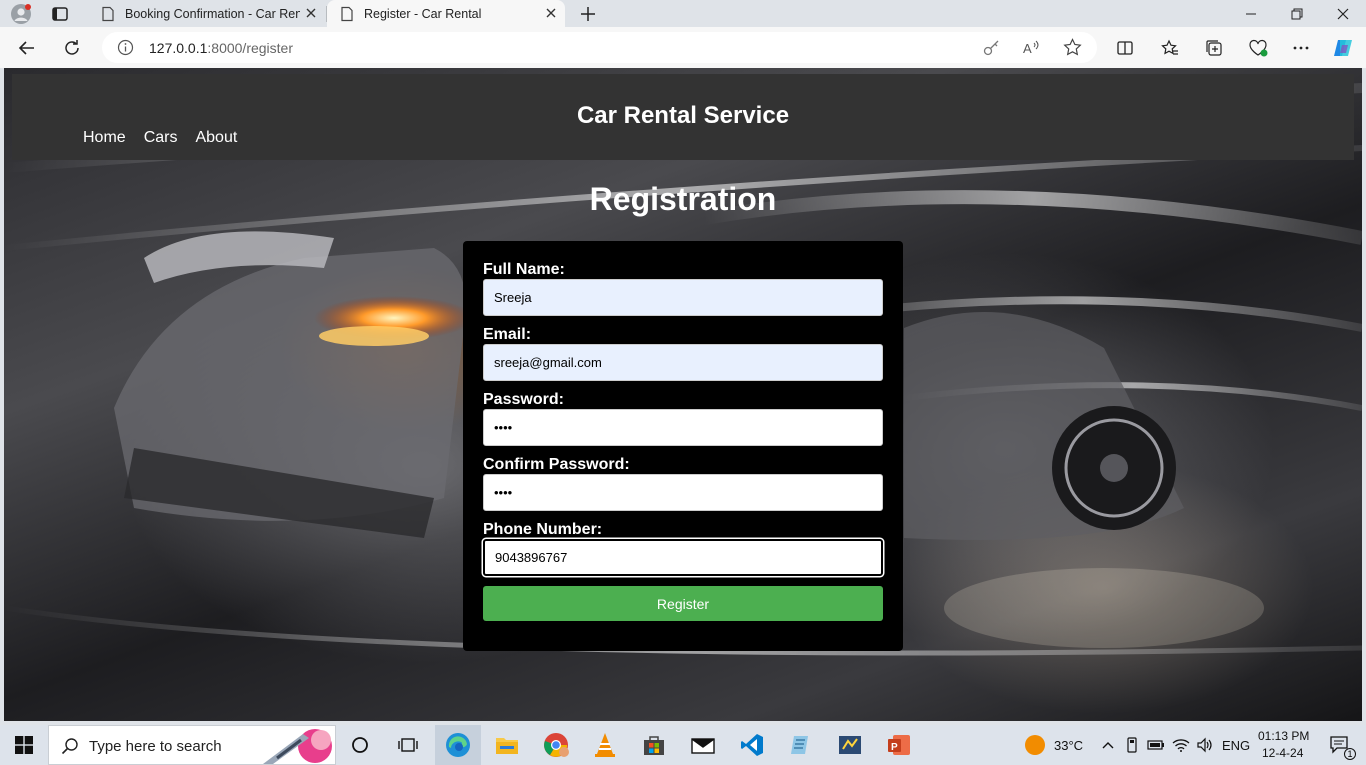 The height and width of the screenshot is (765, 1366). I want to click on minimize-button, so click(1251, 13).